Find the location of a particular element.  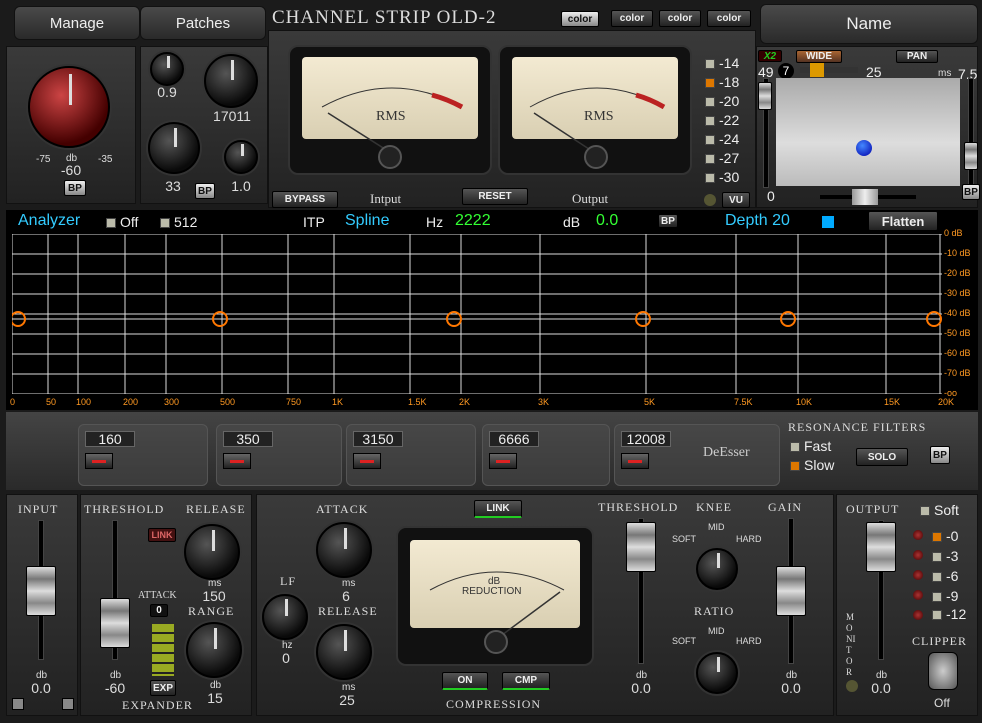

level-option: -20 is located at coordinates (722, 101).